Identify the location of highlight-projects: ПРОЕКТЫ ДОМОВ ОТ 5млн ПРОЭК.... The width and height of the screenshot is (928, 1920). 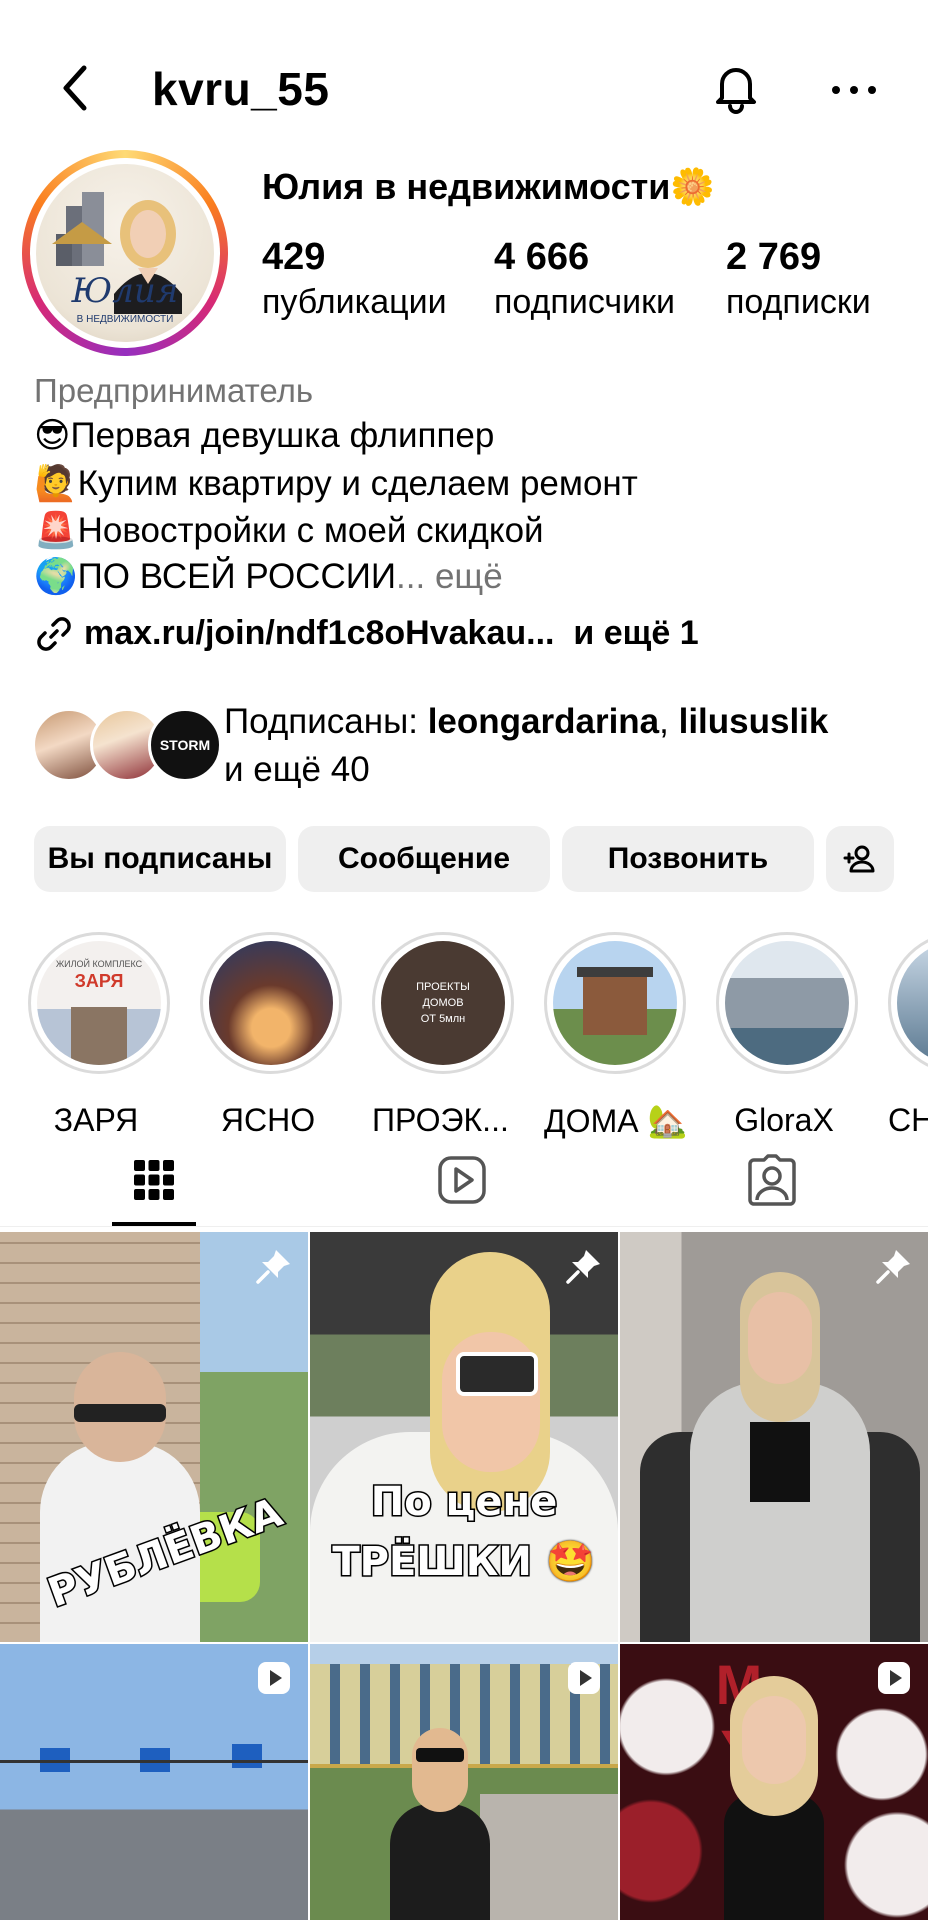
(443, 1035).